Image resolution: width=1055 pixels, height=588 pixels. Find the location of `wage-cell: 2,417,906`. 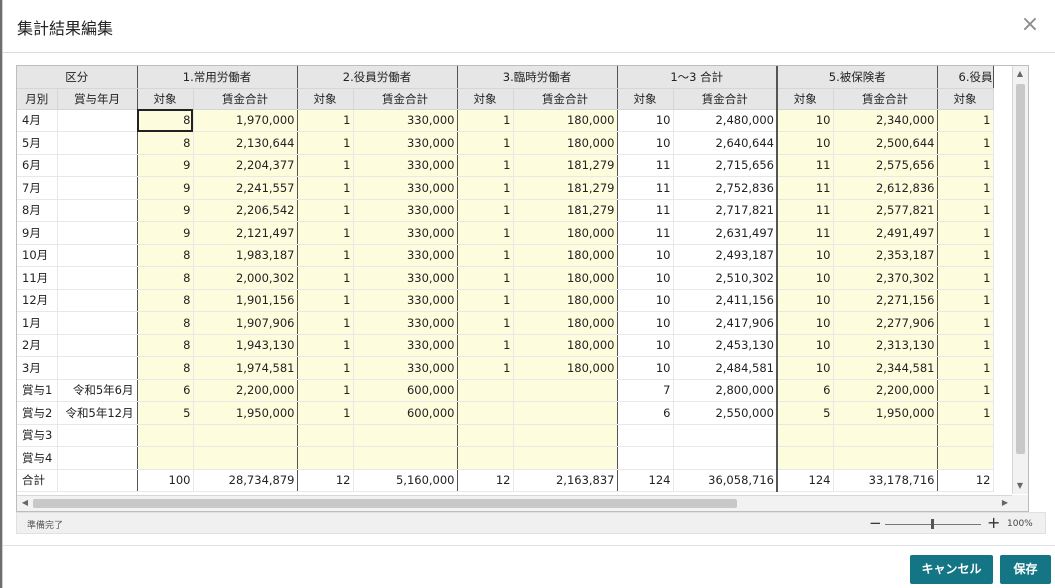

wage-cell: 2,417,906 is located at coordinates (725, 323).